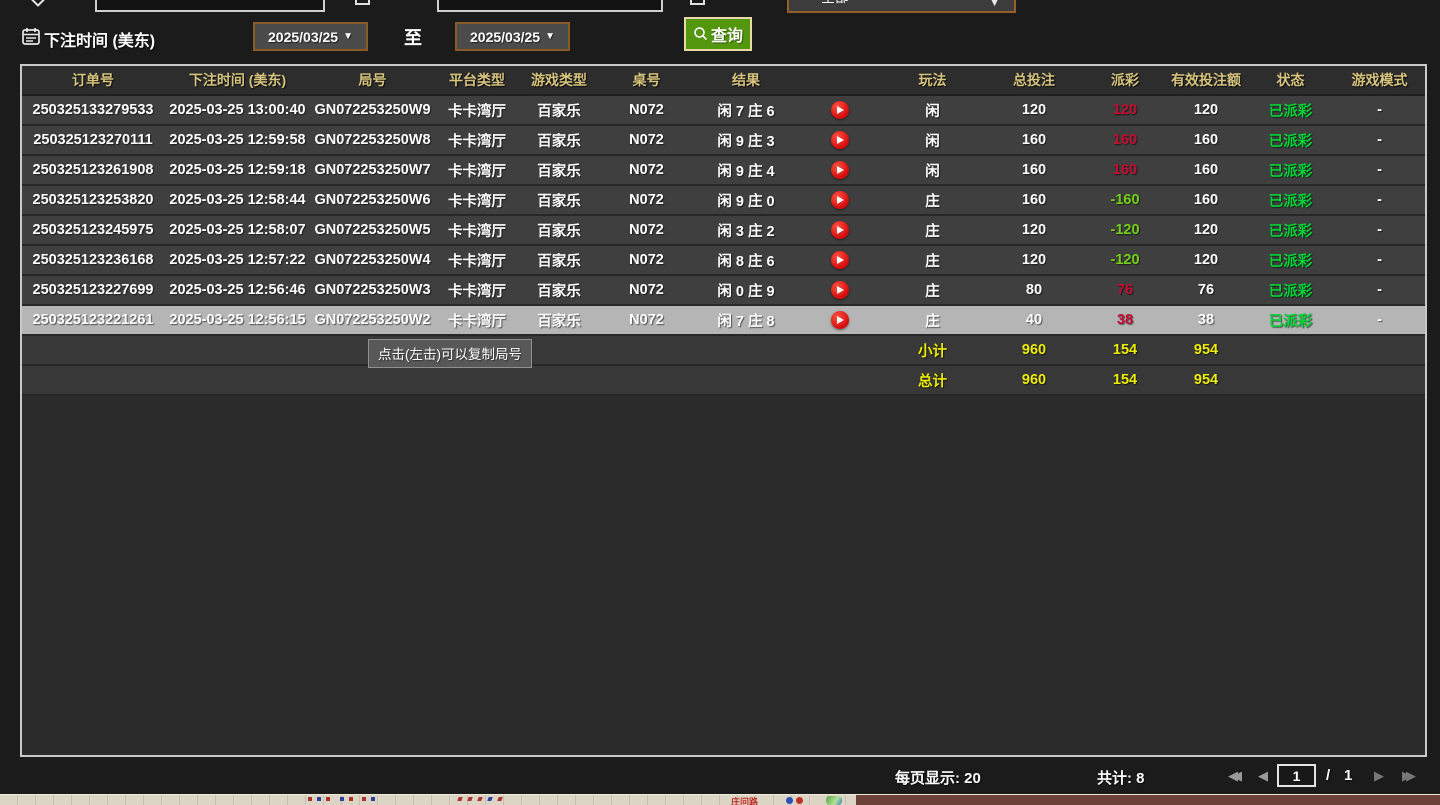 The height and width of the screenshot is (805, 1440). Describe the element at coordinates (1206, 230) in the screenshot. I see `cell-valid: 120` at that location.